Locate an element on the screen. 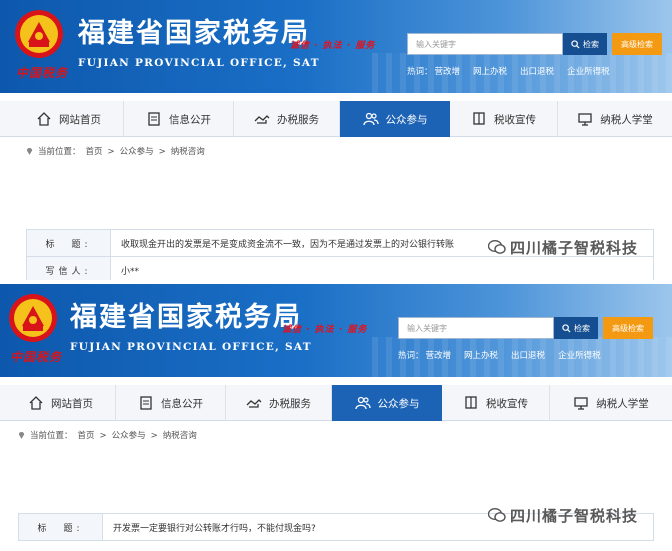  row-value: 小** is located at coordinates (130, 271).